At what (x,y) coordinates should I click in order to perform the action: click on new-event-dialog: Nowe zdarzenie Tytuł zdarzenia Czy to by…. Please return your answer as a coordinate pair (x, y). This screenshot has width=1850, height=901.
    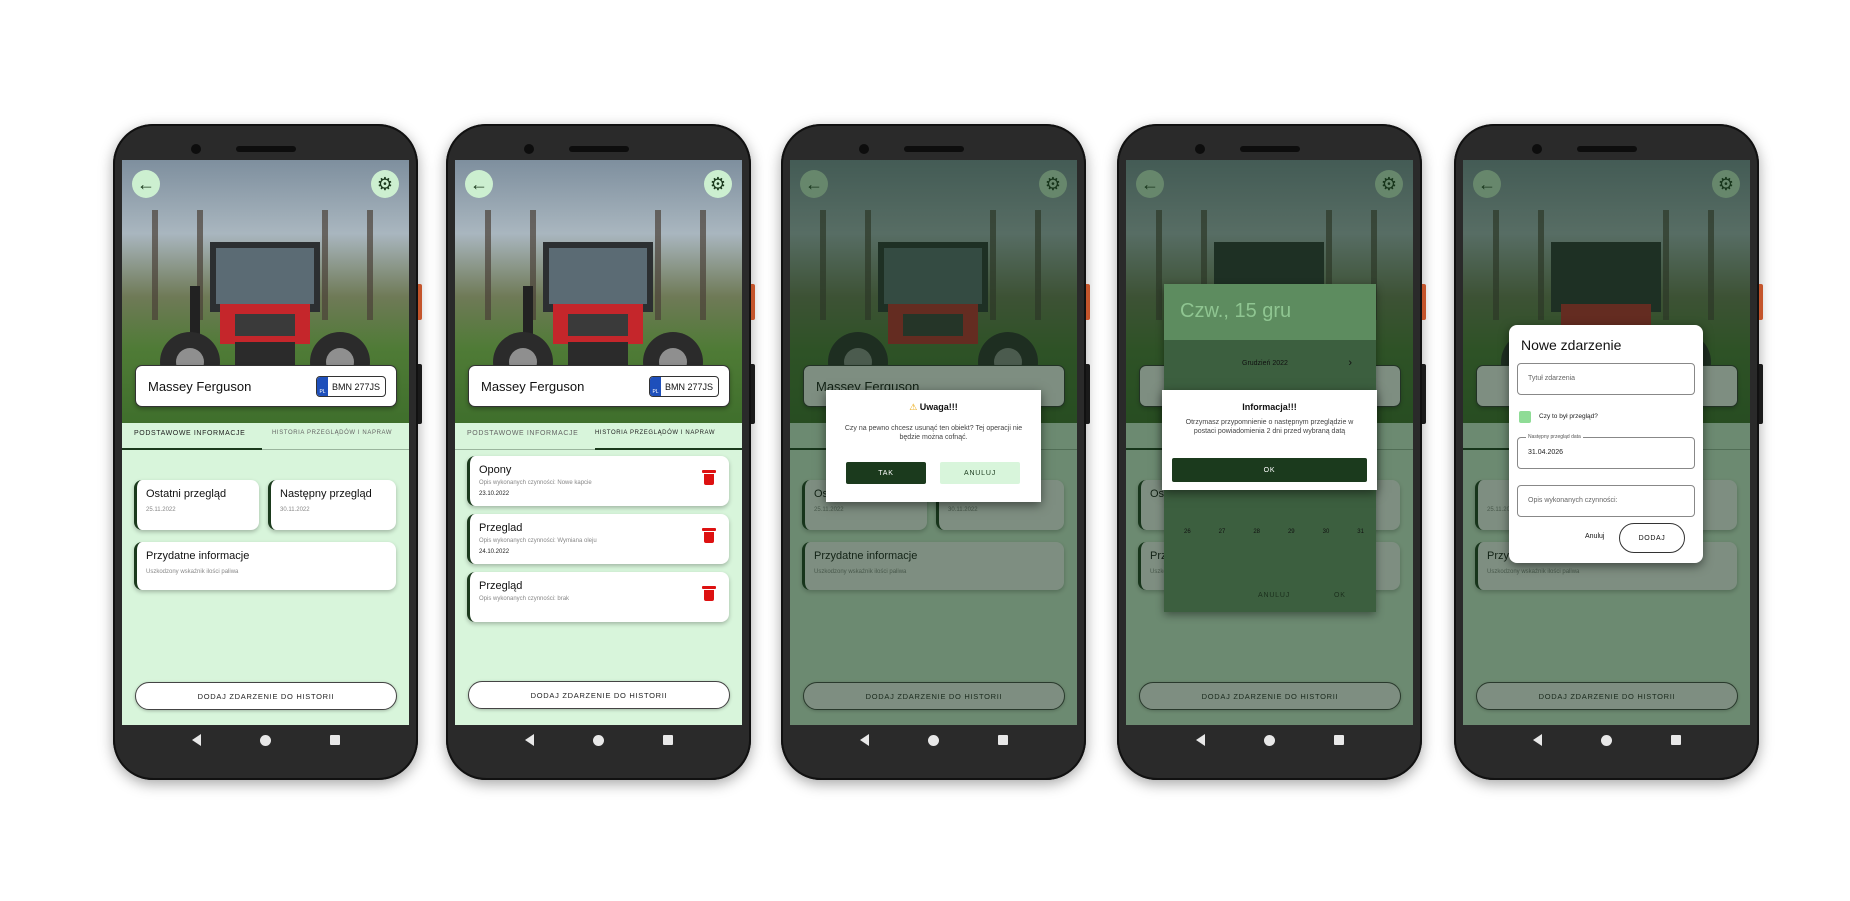
    Looking at the image, I should click on (1606, 444).